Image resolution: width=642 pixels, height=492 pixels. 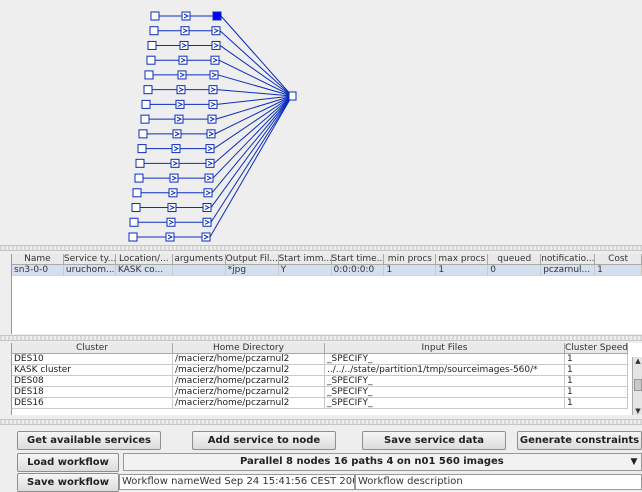 What do you see at coordinates (199, 270) in the screenshot?
I see `table-cell` at bounding box center [199, 270].